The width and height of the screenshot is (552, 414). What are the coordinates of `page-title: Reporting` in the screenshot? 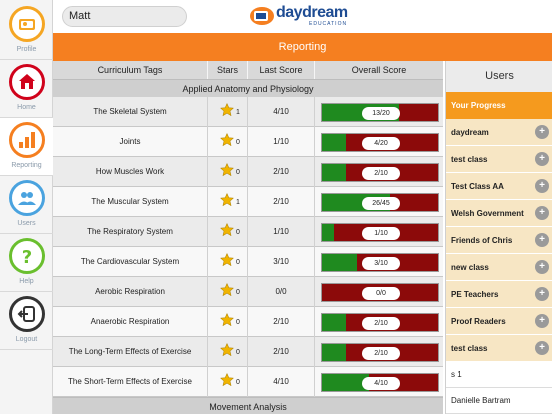 It's located at (302, 47).